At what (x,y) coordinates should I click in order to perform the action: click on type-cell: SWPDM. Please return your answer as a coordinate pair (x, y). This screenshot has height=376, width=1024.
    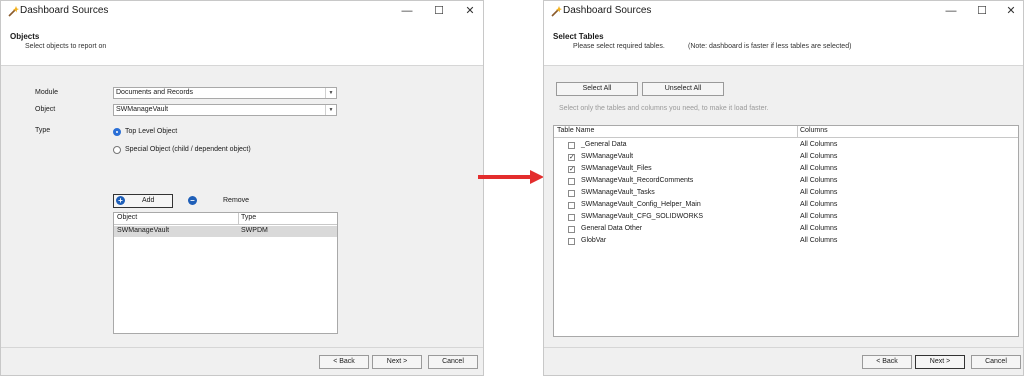
    Looking at the image, I should click on (254, 230).